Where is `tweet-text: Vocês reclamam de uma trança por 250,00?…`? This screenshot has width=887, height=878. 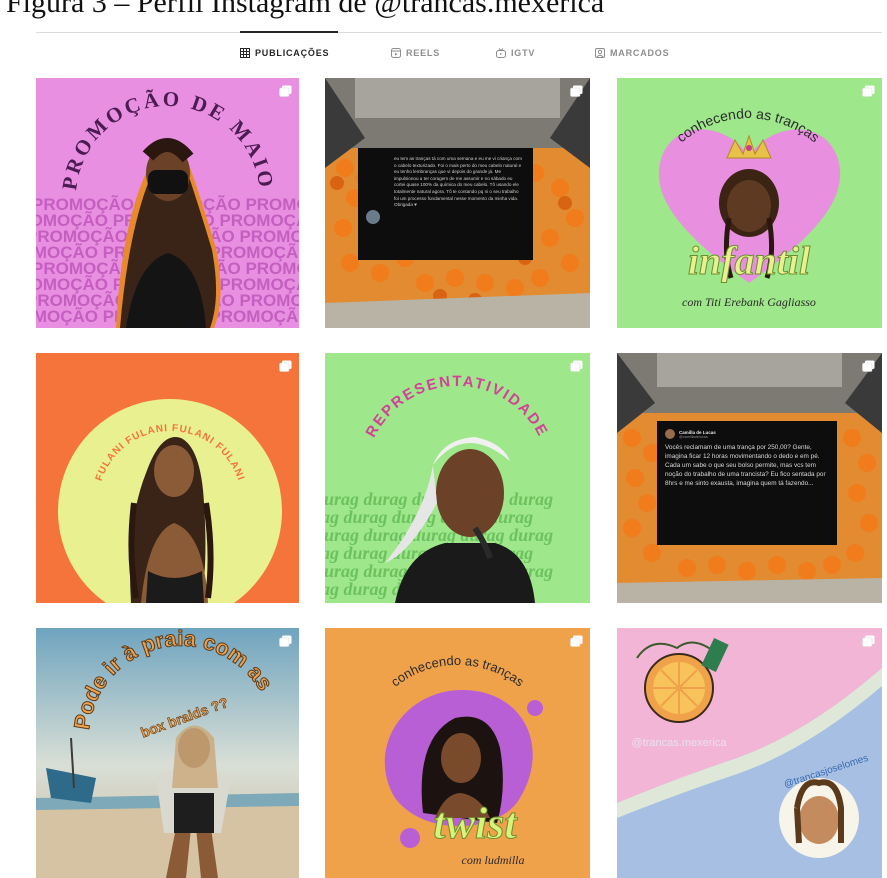 tweet-text: Vocês reclamam de uma trança por 250,00?… is located at coordinates (745, 465).